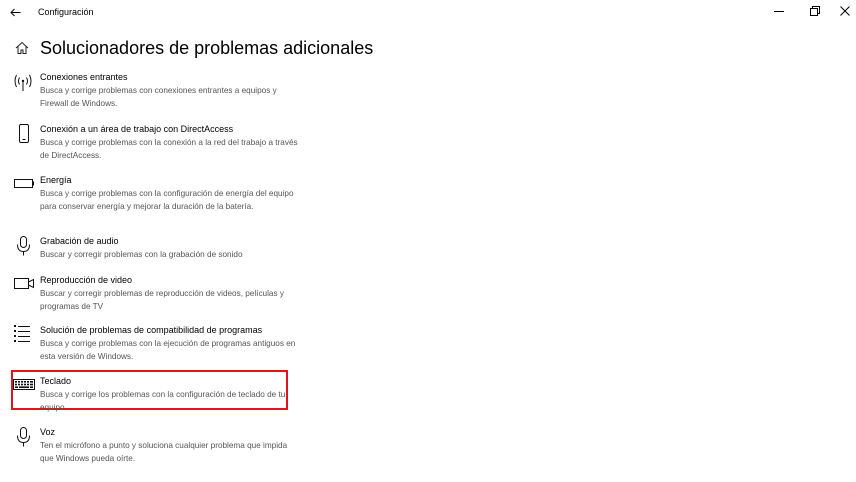 This screenshot has width=856, height=482. What do you see at coordinates (24, 336) in the screenshot?
I see `list-icon` at bounding box center [24, 336].